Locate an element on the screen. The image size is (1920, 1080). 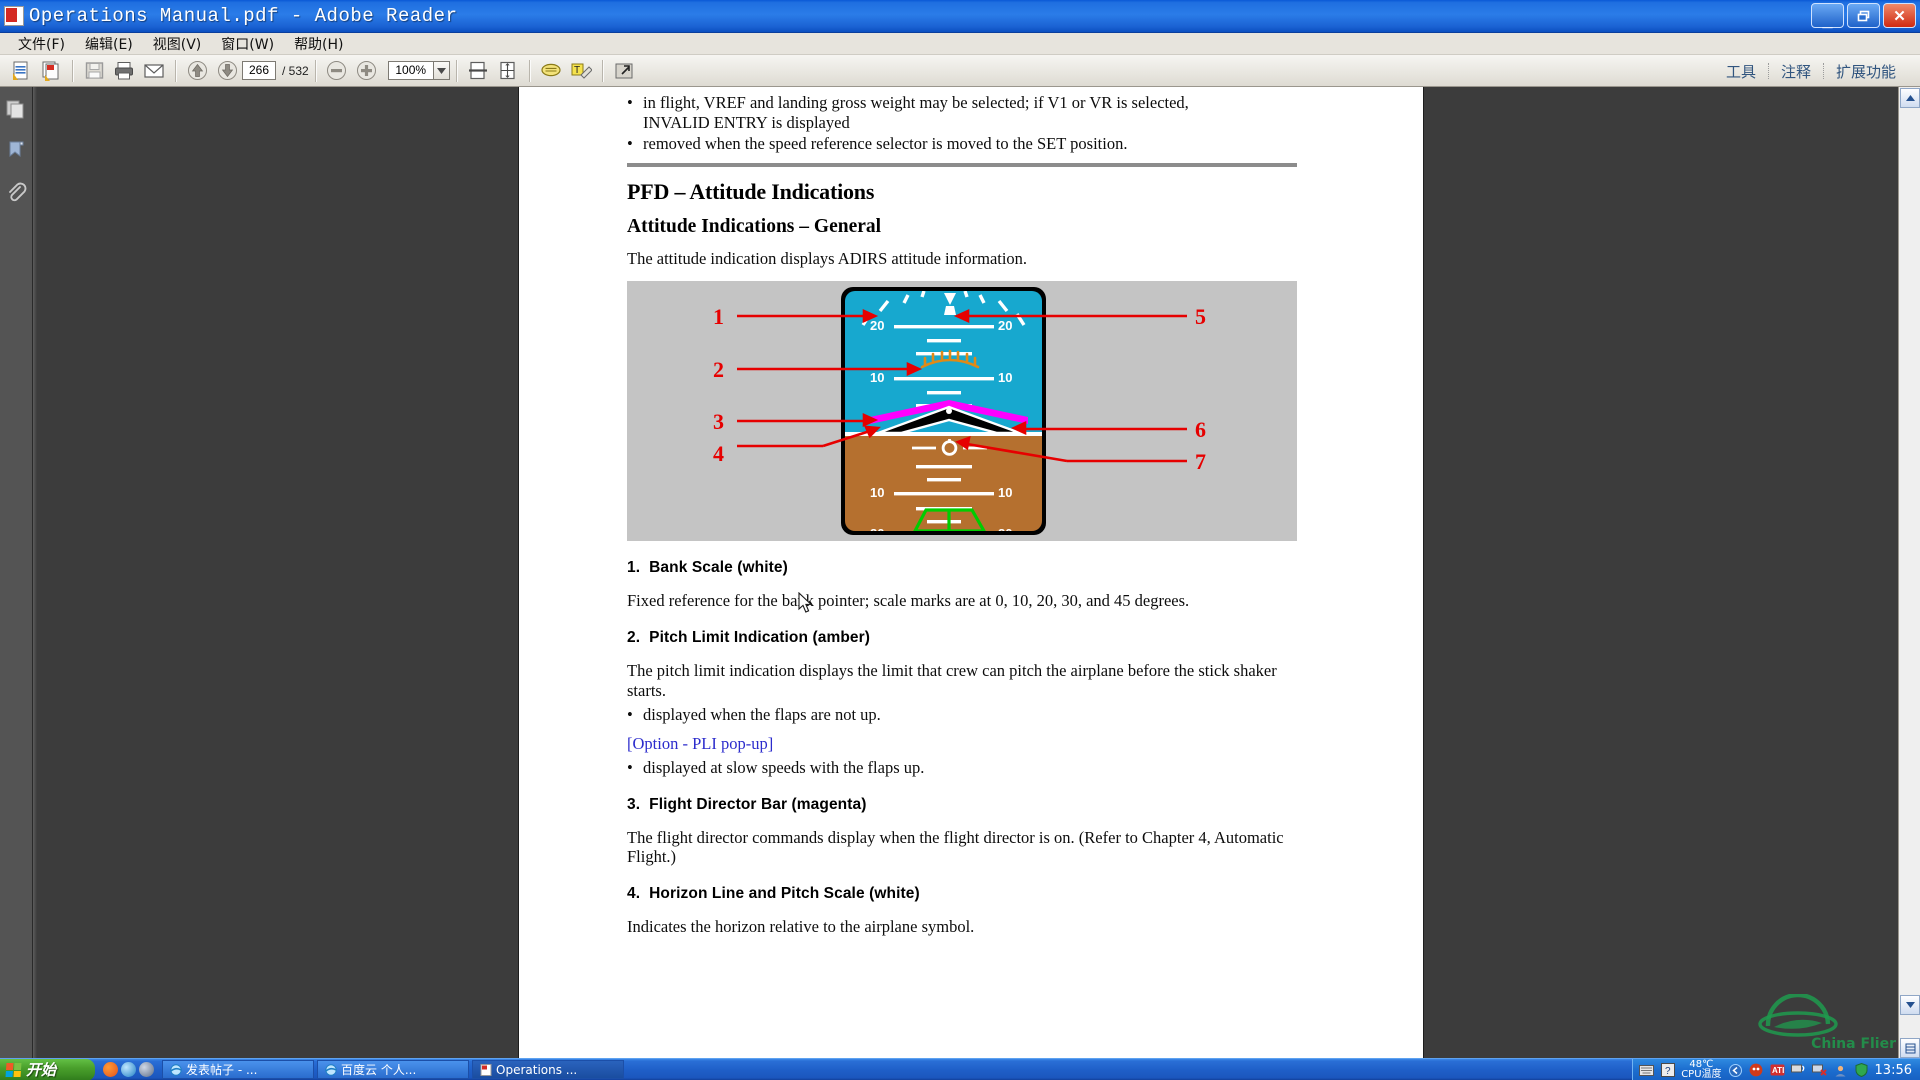
tools-panel-button: 工具 is located at coordinates (1741, 71).